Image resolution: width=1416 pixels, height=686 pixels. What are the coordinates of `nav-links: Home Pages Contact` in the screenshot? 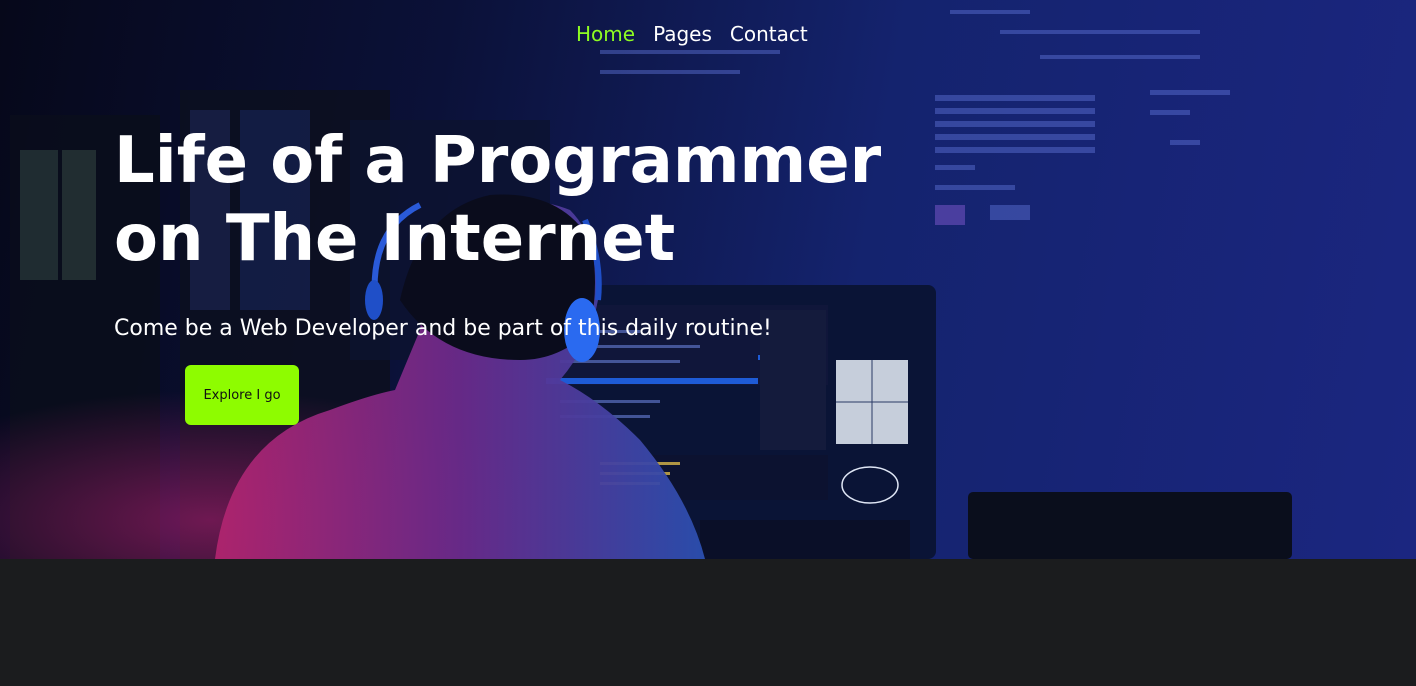 It's located at (692, 34).